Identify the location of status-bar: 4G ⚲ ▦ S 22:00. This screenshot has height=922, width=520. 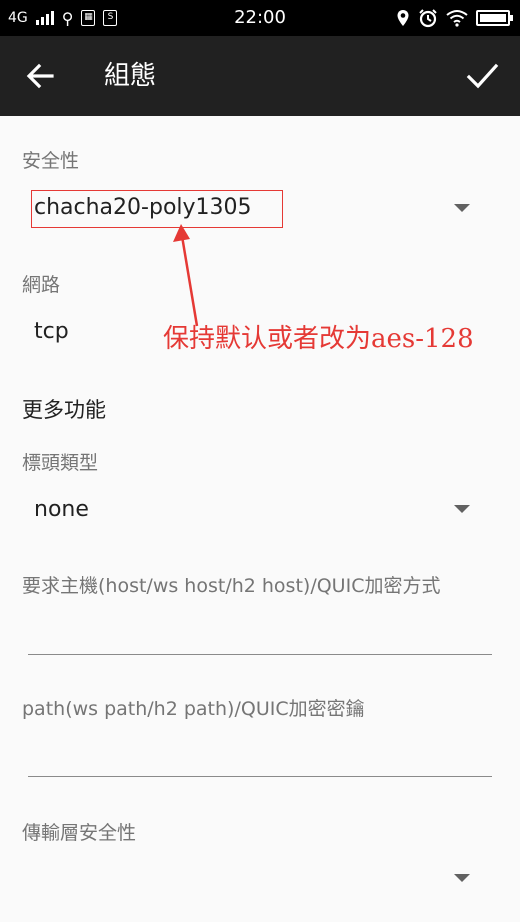
(260, 18).